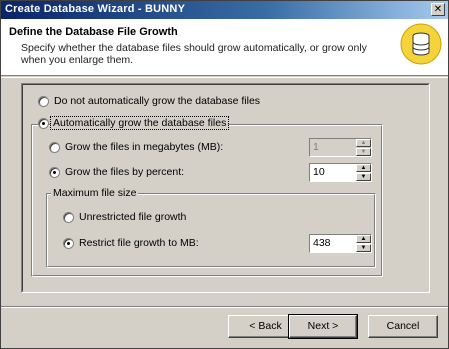 The height and width of the screenshot is (349, 449). I want to click on grow-percent-spinner: 10 ▲ ▼, so click(340, 172).